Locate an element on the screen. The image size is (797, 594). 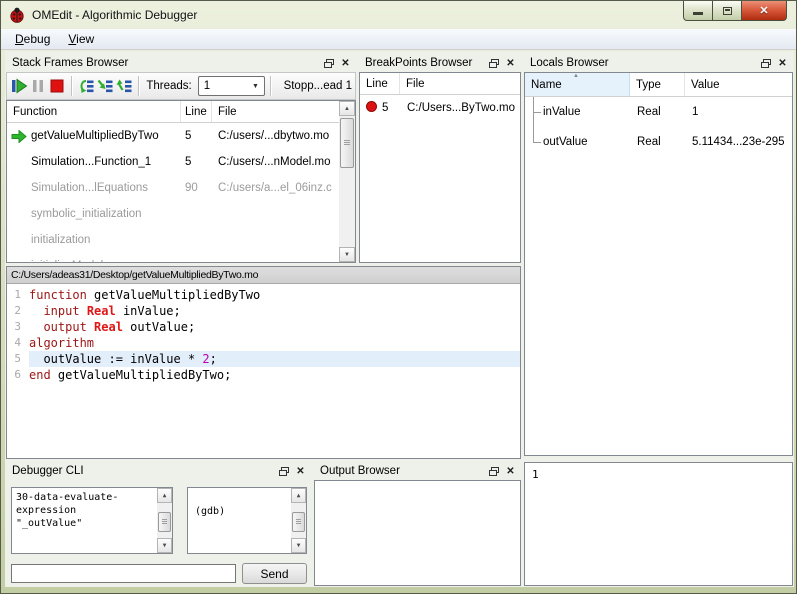
line-number: 2 is located at coordinates (18, 311).